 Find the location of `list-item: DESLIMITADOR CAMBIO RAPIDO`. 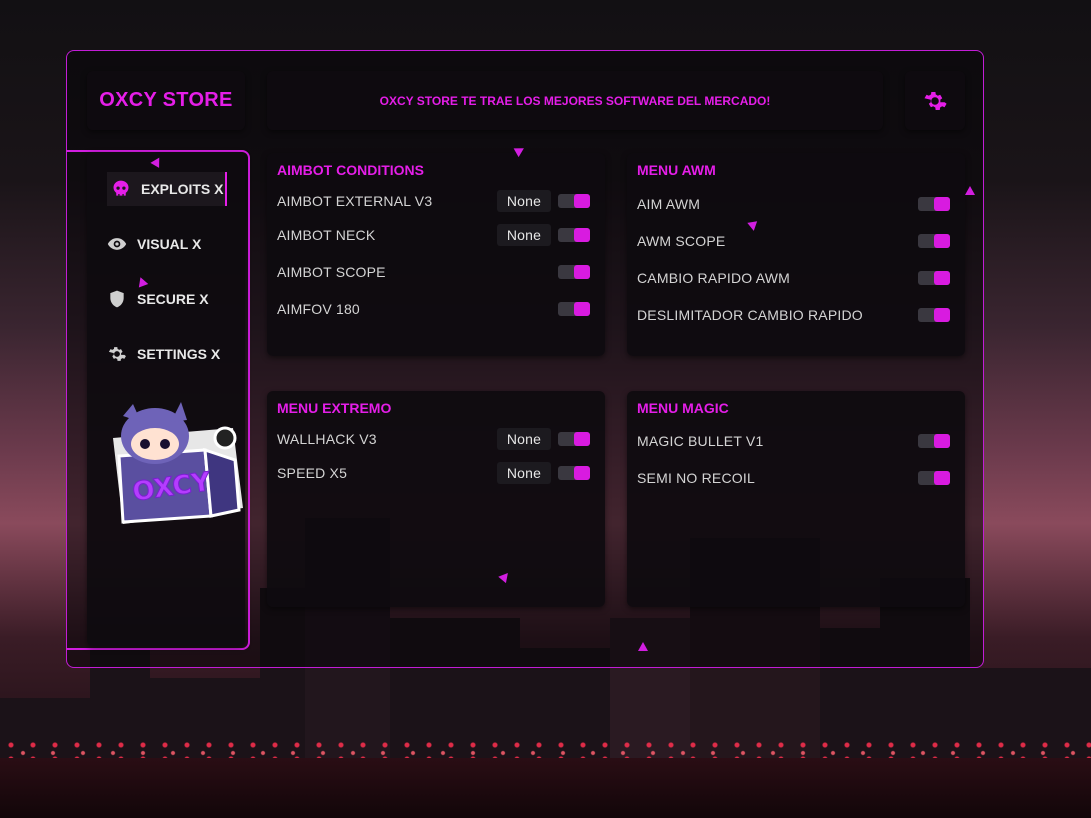

list-item: DESLIMITADOR CAMBIO RAPIDO is located at coordinates (797, 315).